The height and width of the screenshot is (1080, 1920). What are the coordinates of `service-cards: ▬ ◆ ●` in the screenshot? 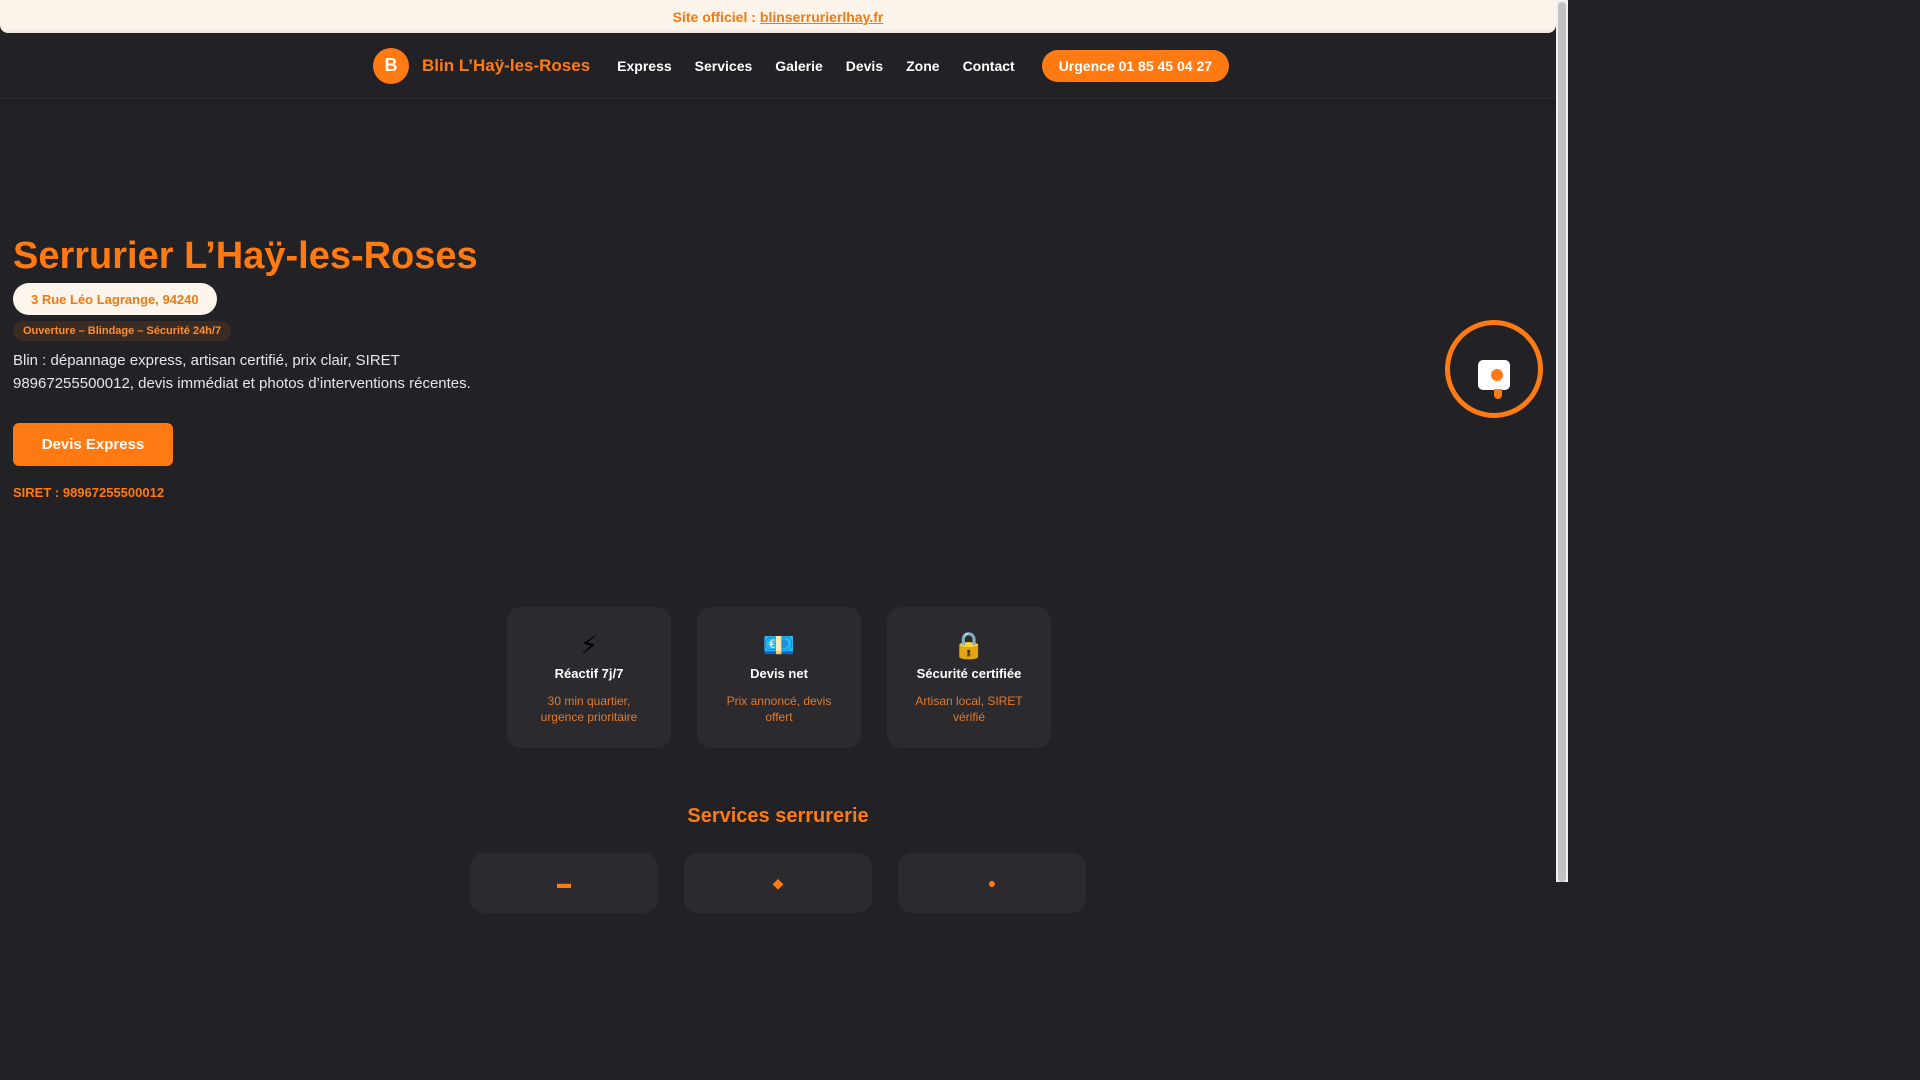 It's located at (778, 883).